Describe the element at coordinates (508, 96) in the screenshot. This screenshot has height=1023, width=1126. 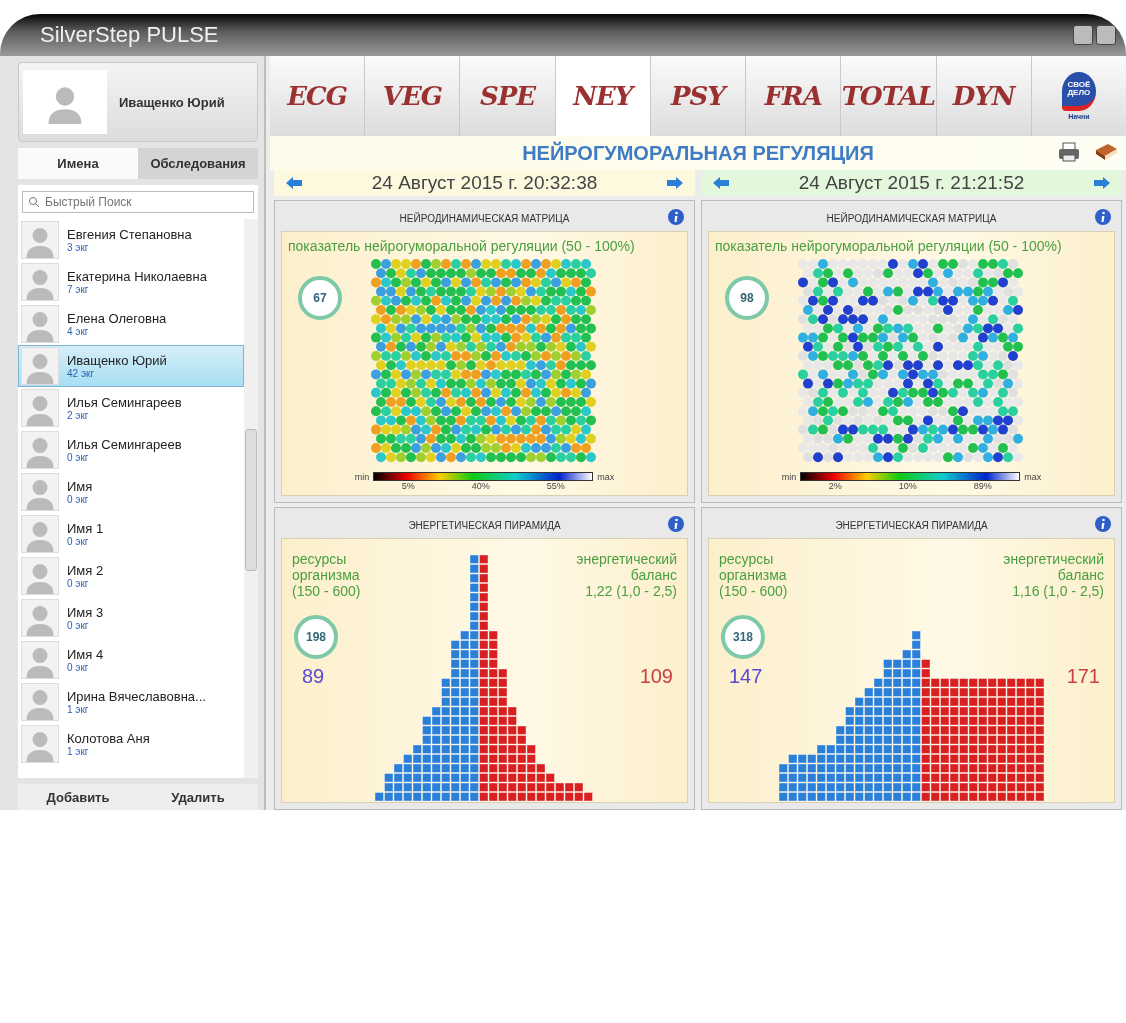
I see `module-tab: SPE` at that location.